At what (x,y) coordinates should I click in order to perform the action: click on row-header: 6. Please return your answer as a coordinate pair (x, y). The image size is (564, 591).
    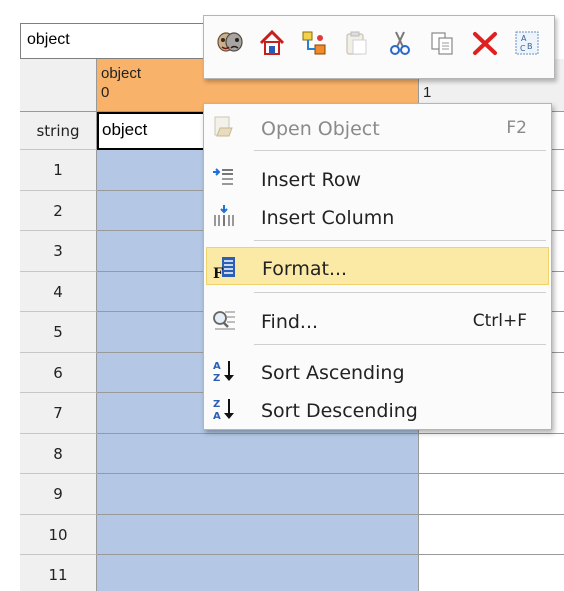
    Looking at the image, I should click on (58, 373).